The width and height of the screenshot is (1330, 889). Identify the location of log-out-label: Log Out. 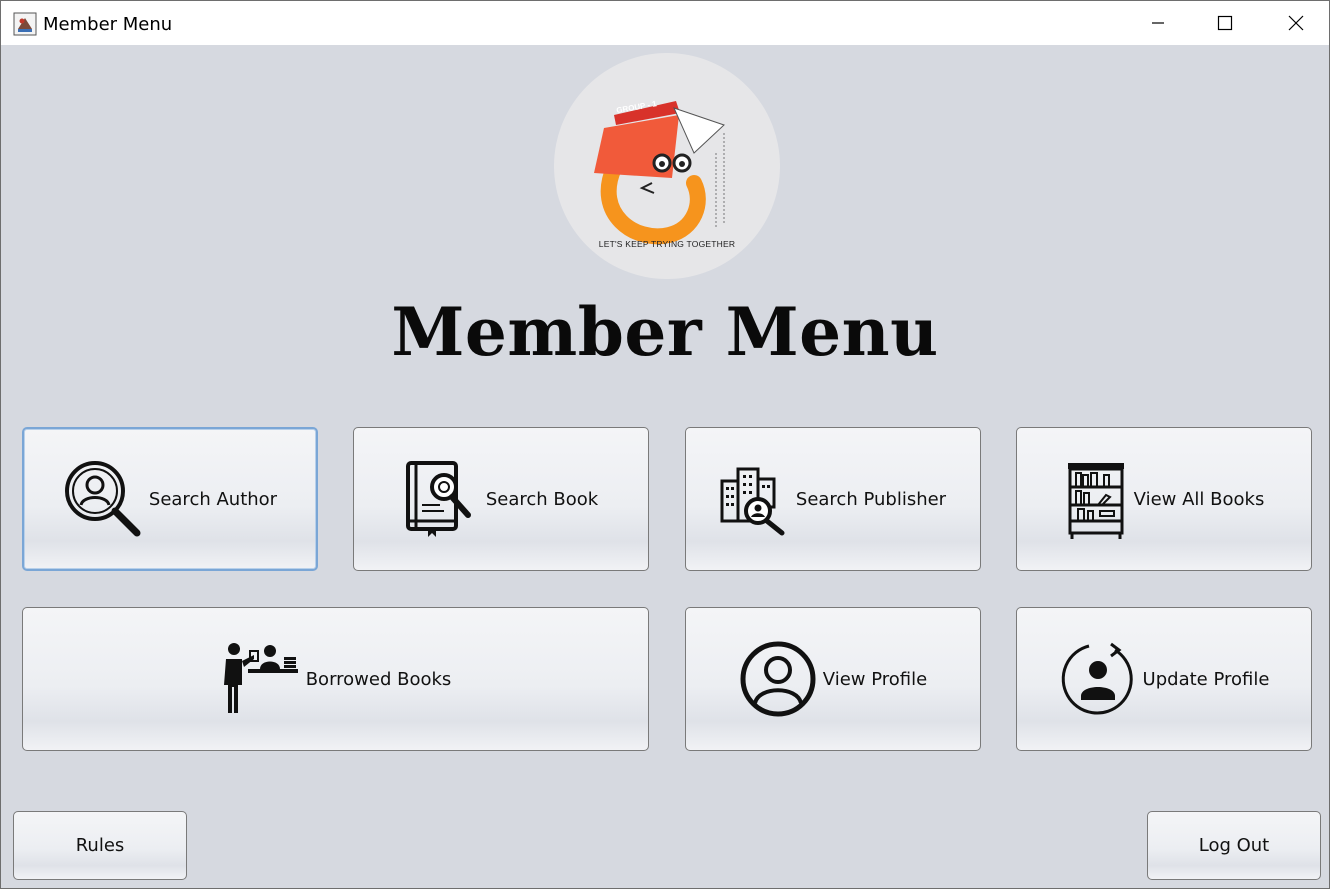
(1234, 845).